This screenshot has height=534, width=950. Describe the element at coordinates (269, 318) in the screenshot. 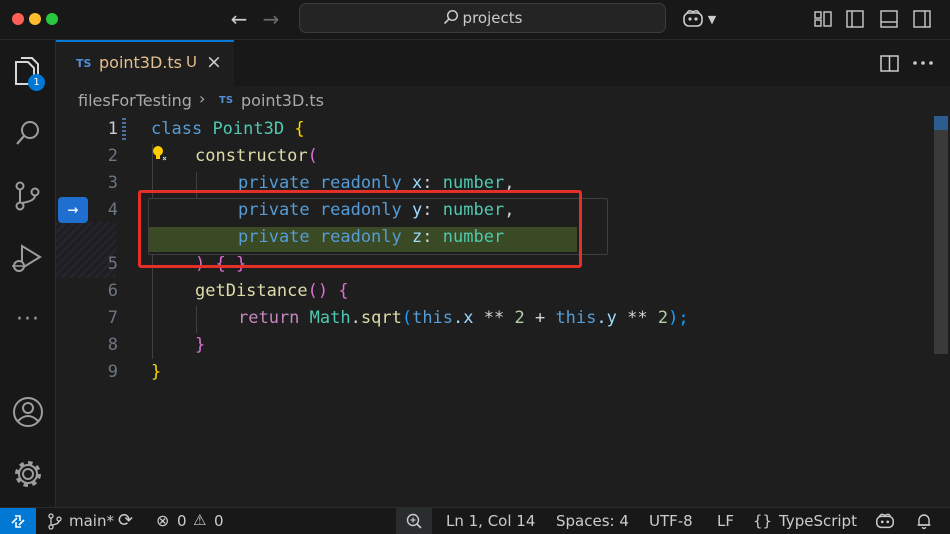

I see `keyword-token: return` at that location.